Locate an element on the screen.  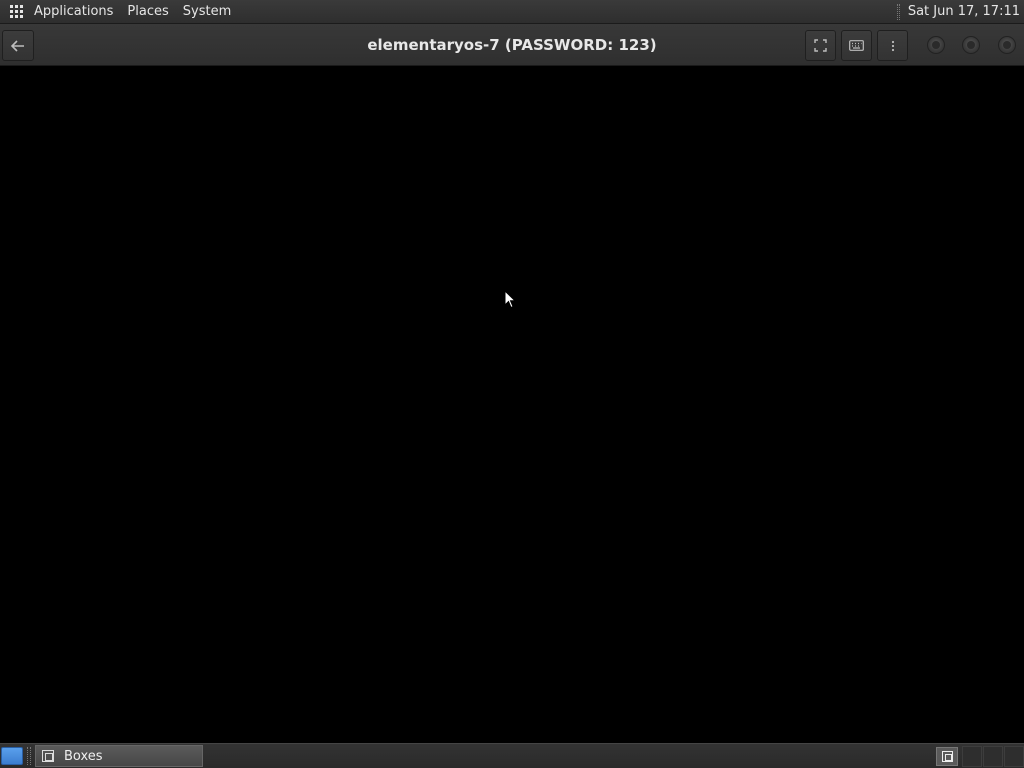
menu-button is located at coordinates (892, 45).